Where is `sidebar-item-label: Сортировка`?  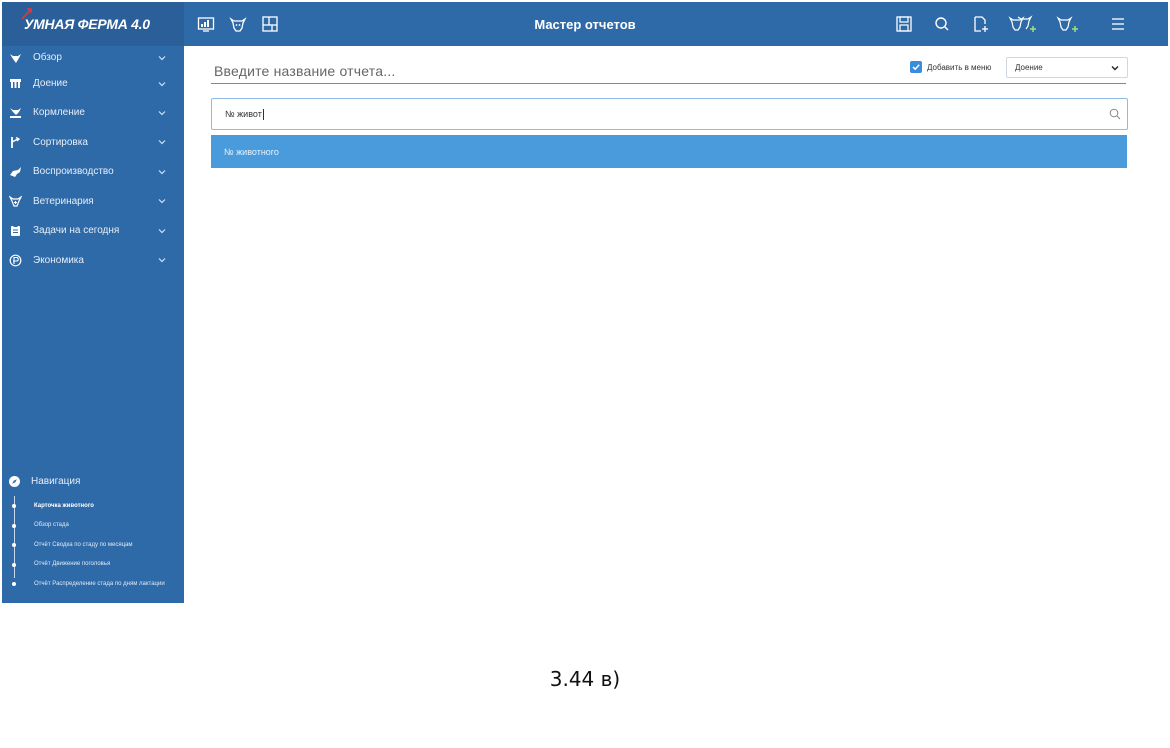 sidebar-item-label: Сортировка is located at coordinates (60, 142).